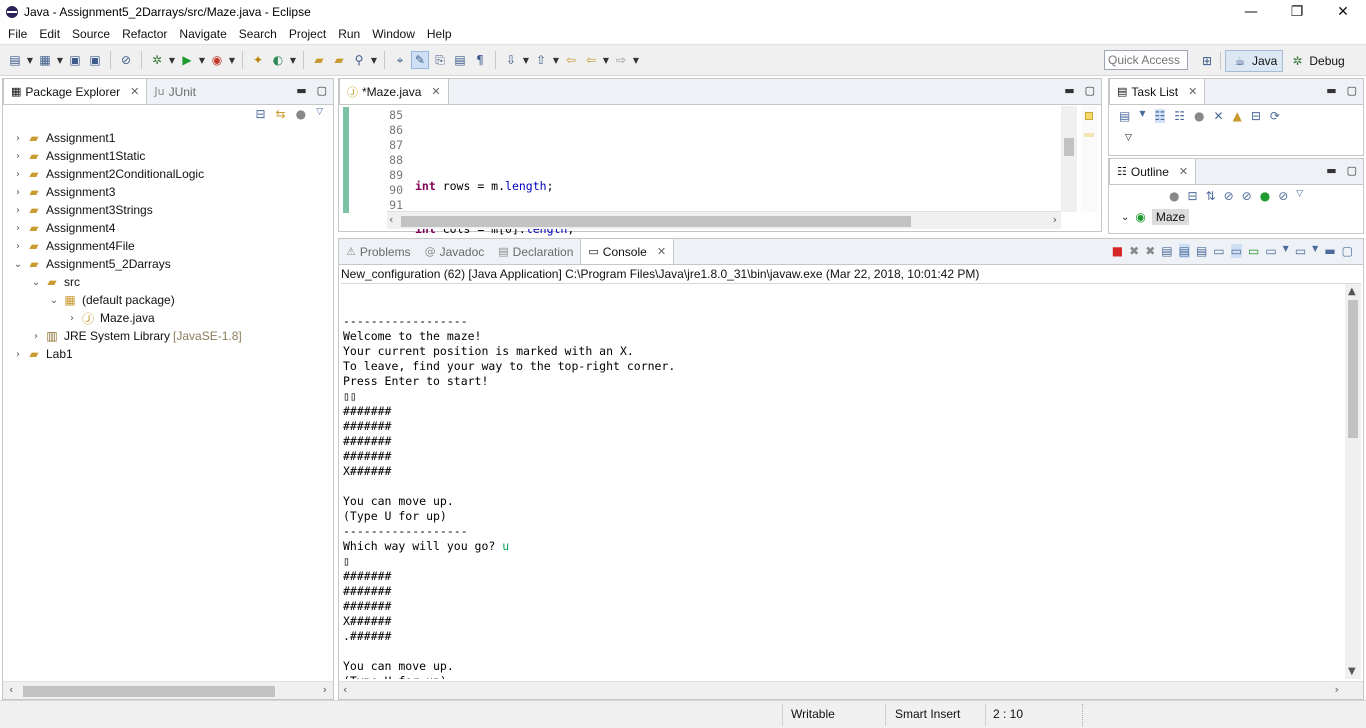  I want to click on debug-perspective-button: ✲ Debug, so click(1316, 61).